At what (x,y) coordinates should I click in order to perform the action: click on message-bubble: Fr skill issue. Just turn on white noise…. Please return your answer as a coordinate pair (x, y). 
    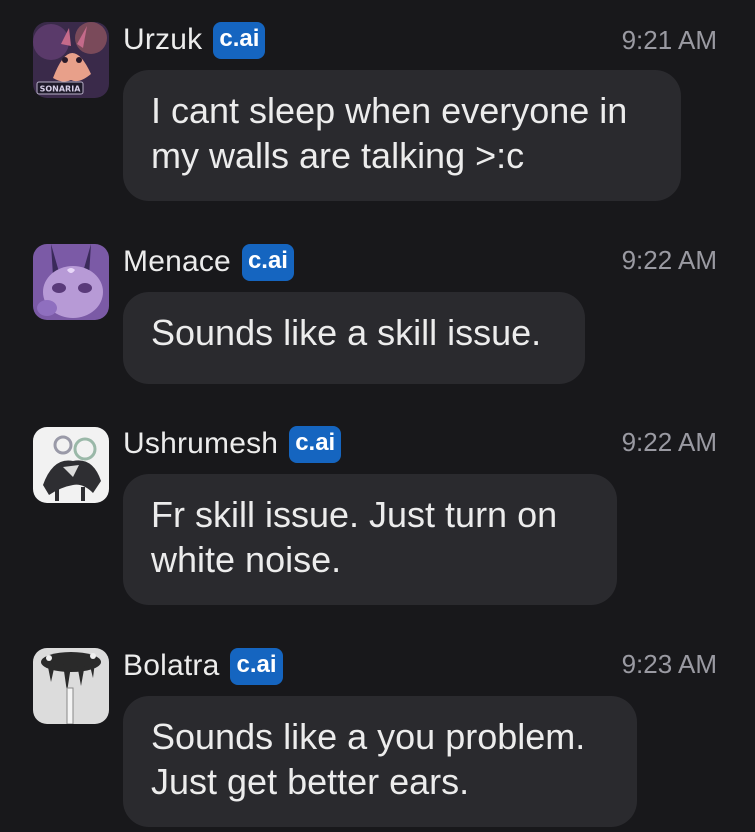
    Looking at the image, I should click on (370, 539).